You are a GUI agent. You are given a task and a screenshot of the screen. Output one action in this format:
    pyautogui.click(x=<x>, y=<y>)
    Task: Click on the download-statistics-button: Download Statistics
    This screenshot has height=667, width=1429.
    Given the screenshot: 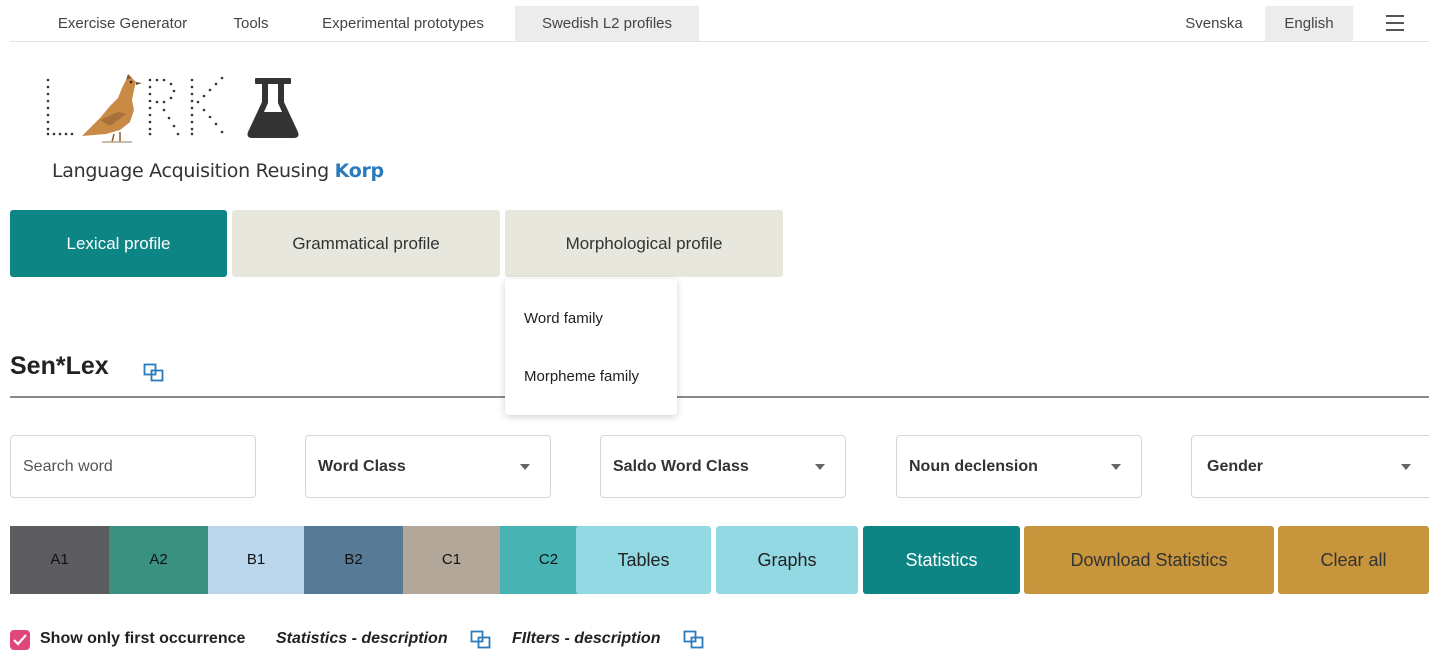 What is the action you would take?
    pyautogui.click(x=1149, y=560)
    